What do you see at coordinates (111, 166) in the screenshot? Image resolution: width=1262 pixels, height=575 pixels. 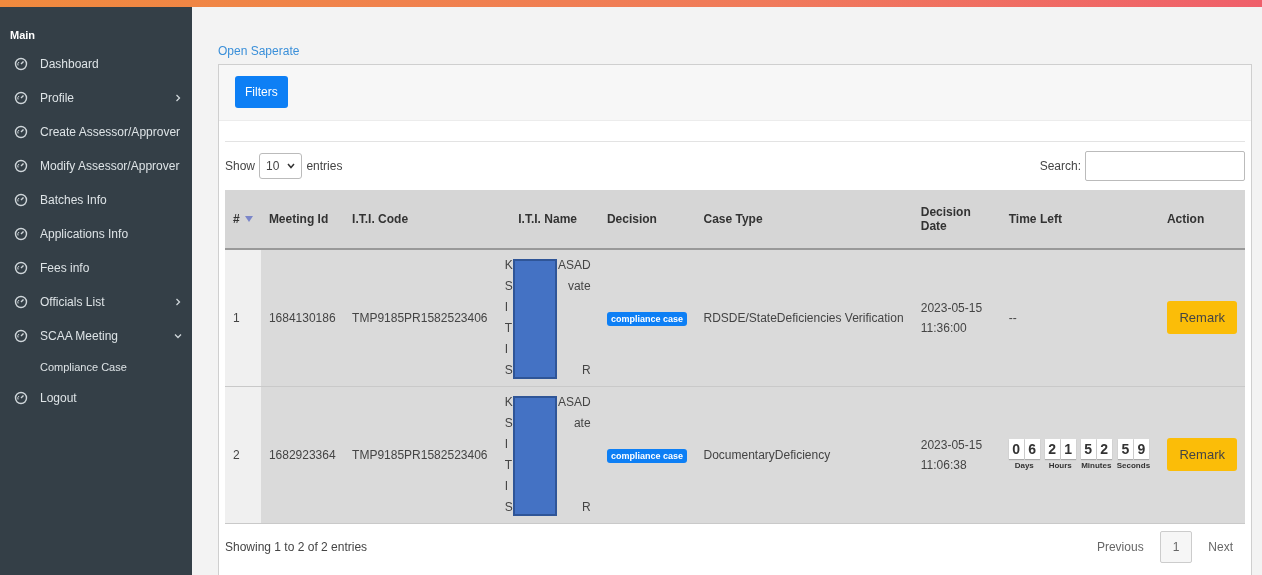 I see `sidebar-item: Modify Assessor/Approver` at bounding box center [111, 166].